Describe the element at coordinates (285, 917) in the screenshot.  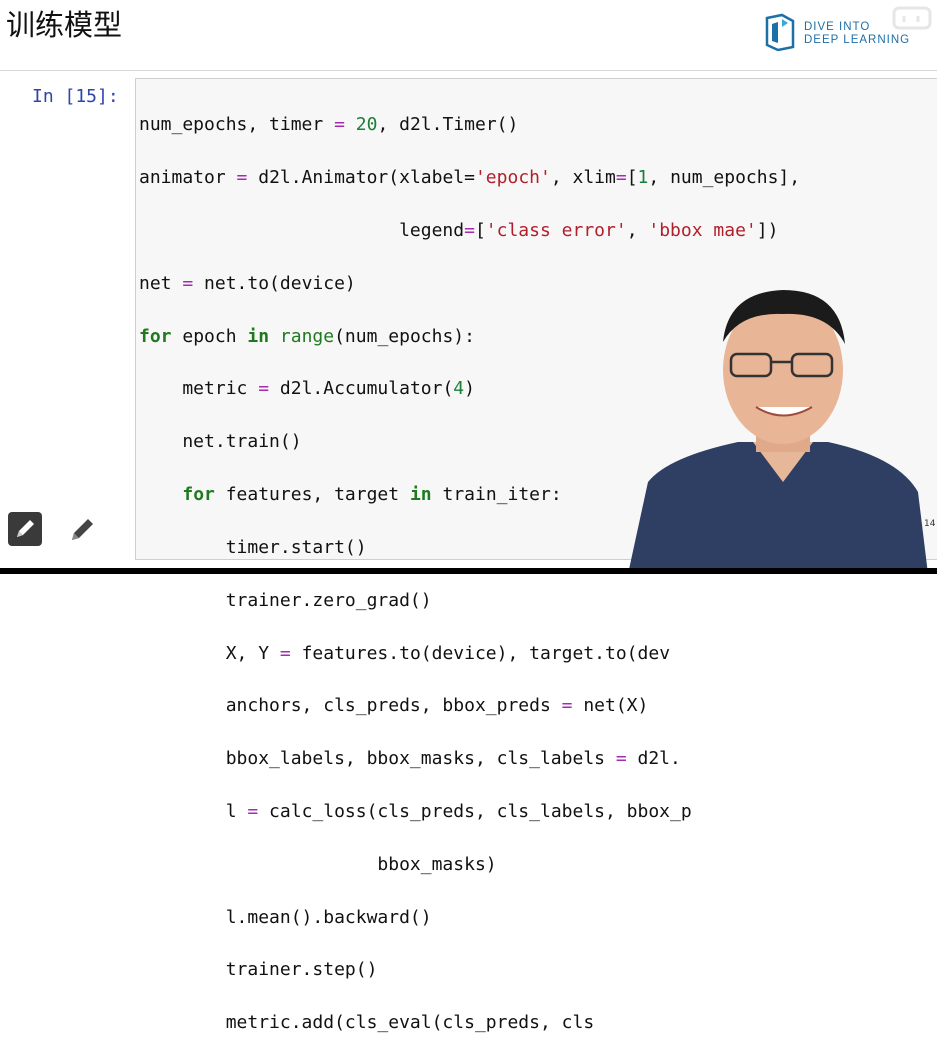
I see `code-line: l.mean().backward()` at that location.